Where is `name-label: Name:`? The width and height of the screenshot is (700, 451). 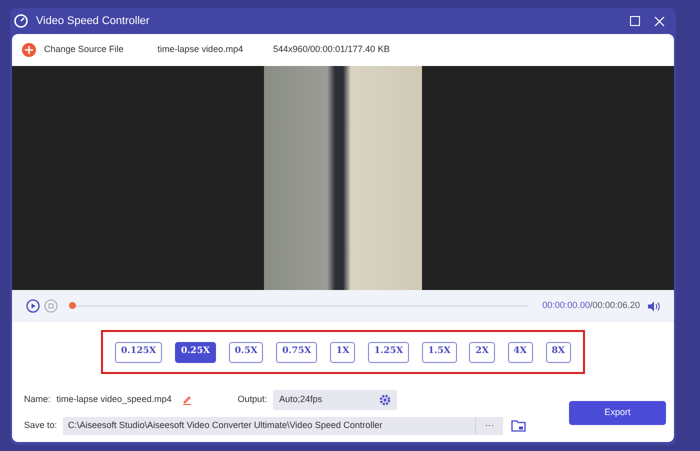 name-label: Name: is located at coordinates (37, 399).